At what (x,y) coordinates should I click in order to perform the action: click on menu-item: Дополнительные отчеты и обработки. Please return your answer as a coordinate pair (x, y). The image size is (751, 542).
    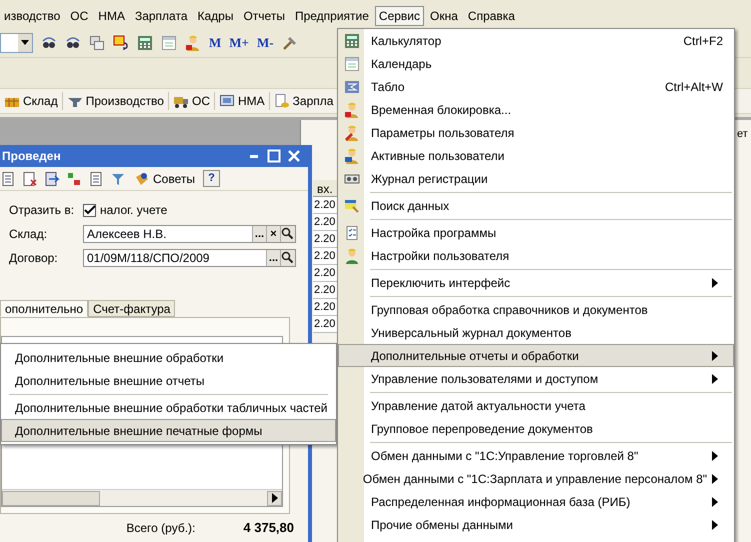
    Looking at the image, I should click on (536, 355).